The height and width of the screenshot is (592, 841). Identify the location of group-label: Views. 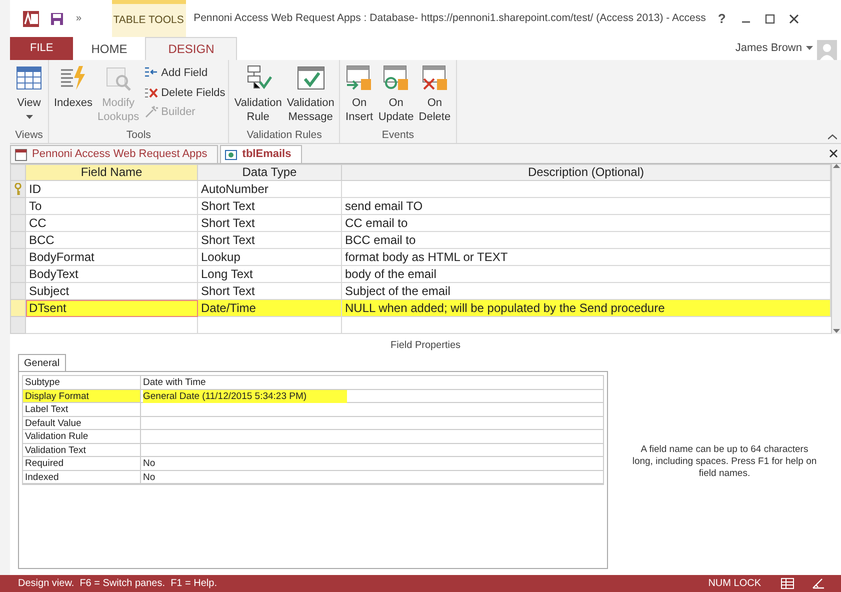
(29, 135).